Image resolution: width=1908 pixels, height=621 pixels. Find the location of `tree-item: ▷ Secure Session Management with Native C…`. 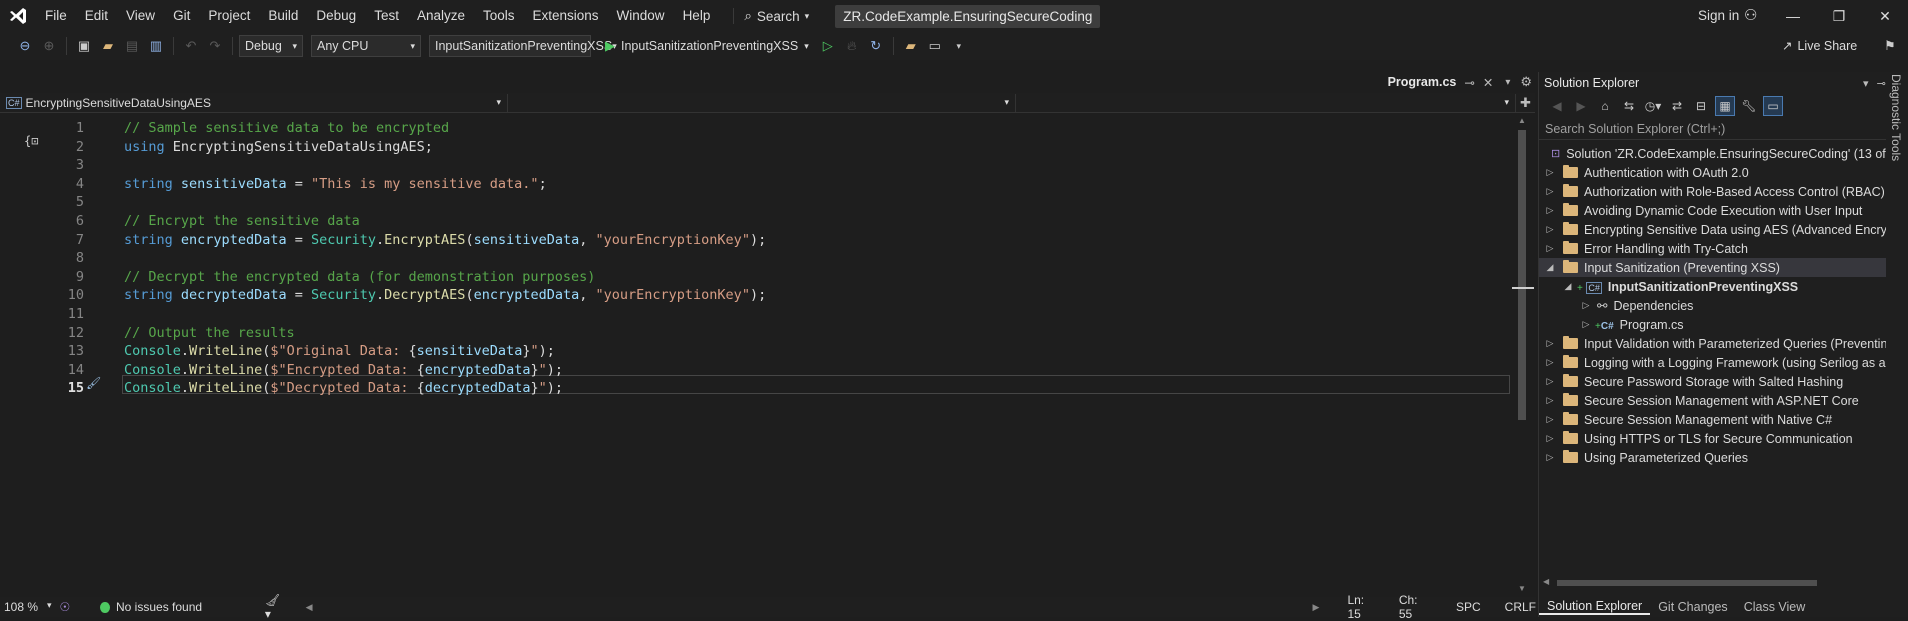

tree-item: ▷ Secure Session Management with Native C… is located at coordinates (1714, 419).